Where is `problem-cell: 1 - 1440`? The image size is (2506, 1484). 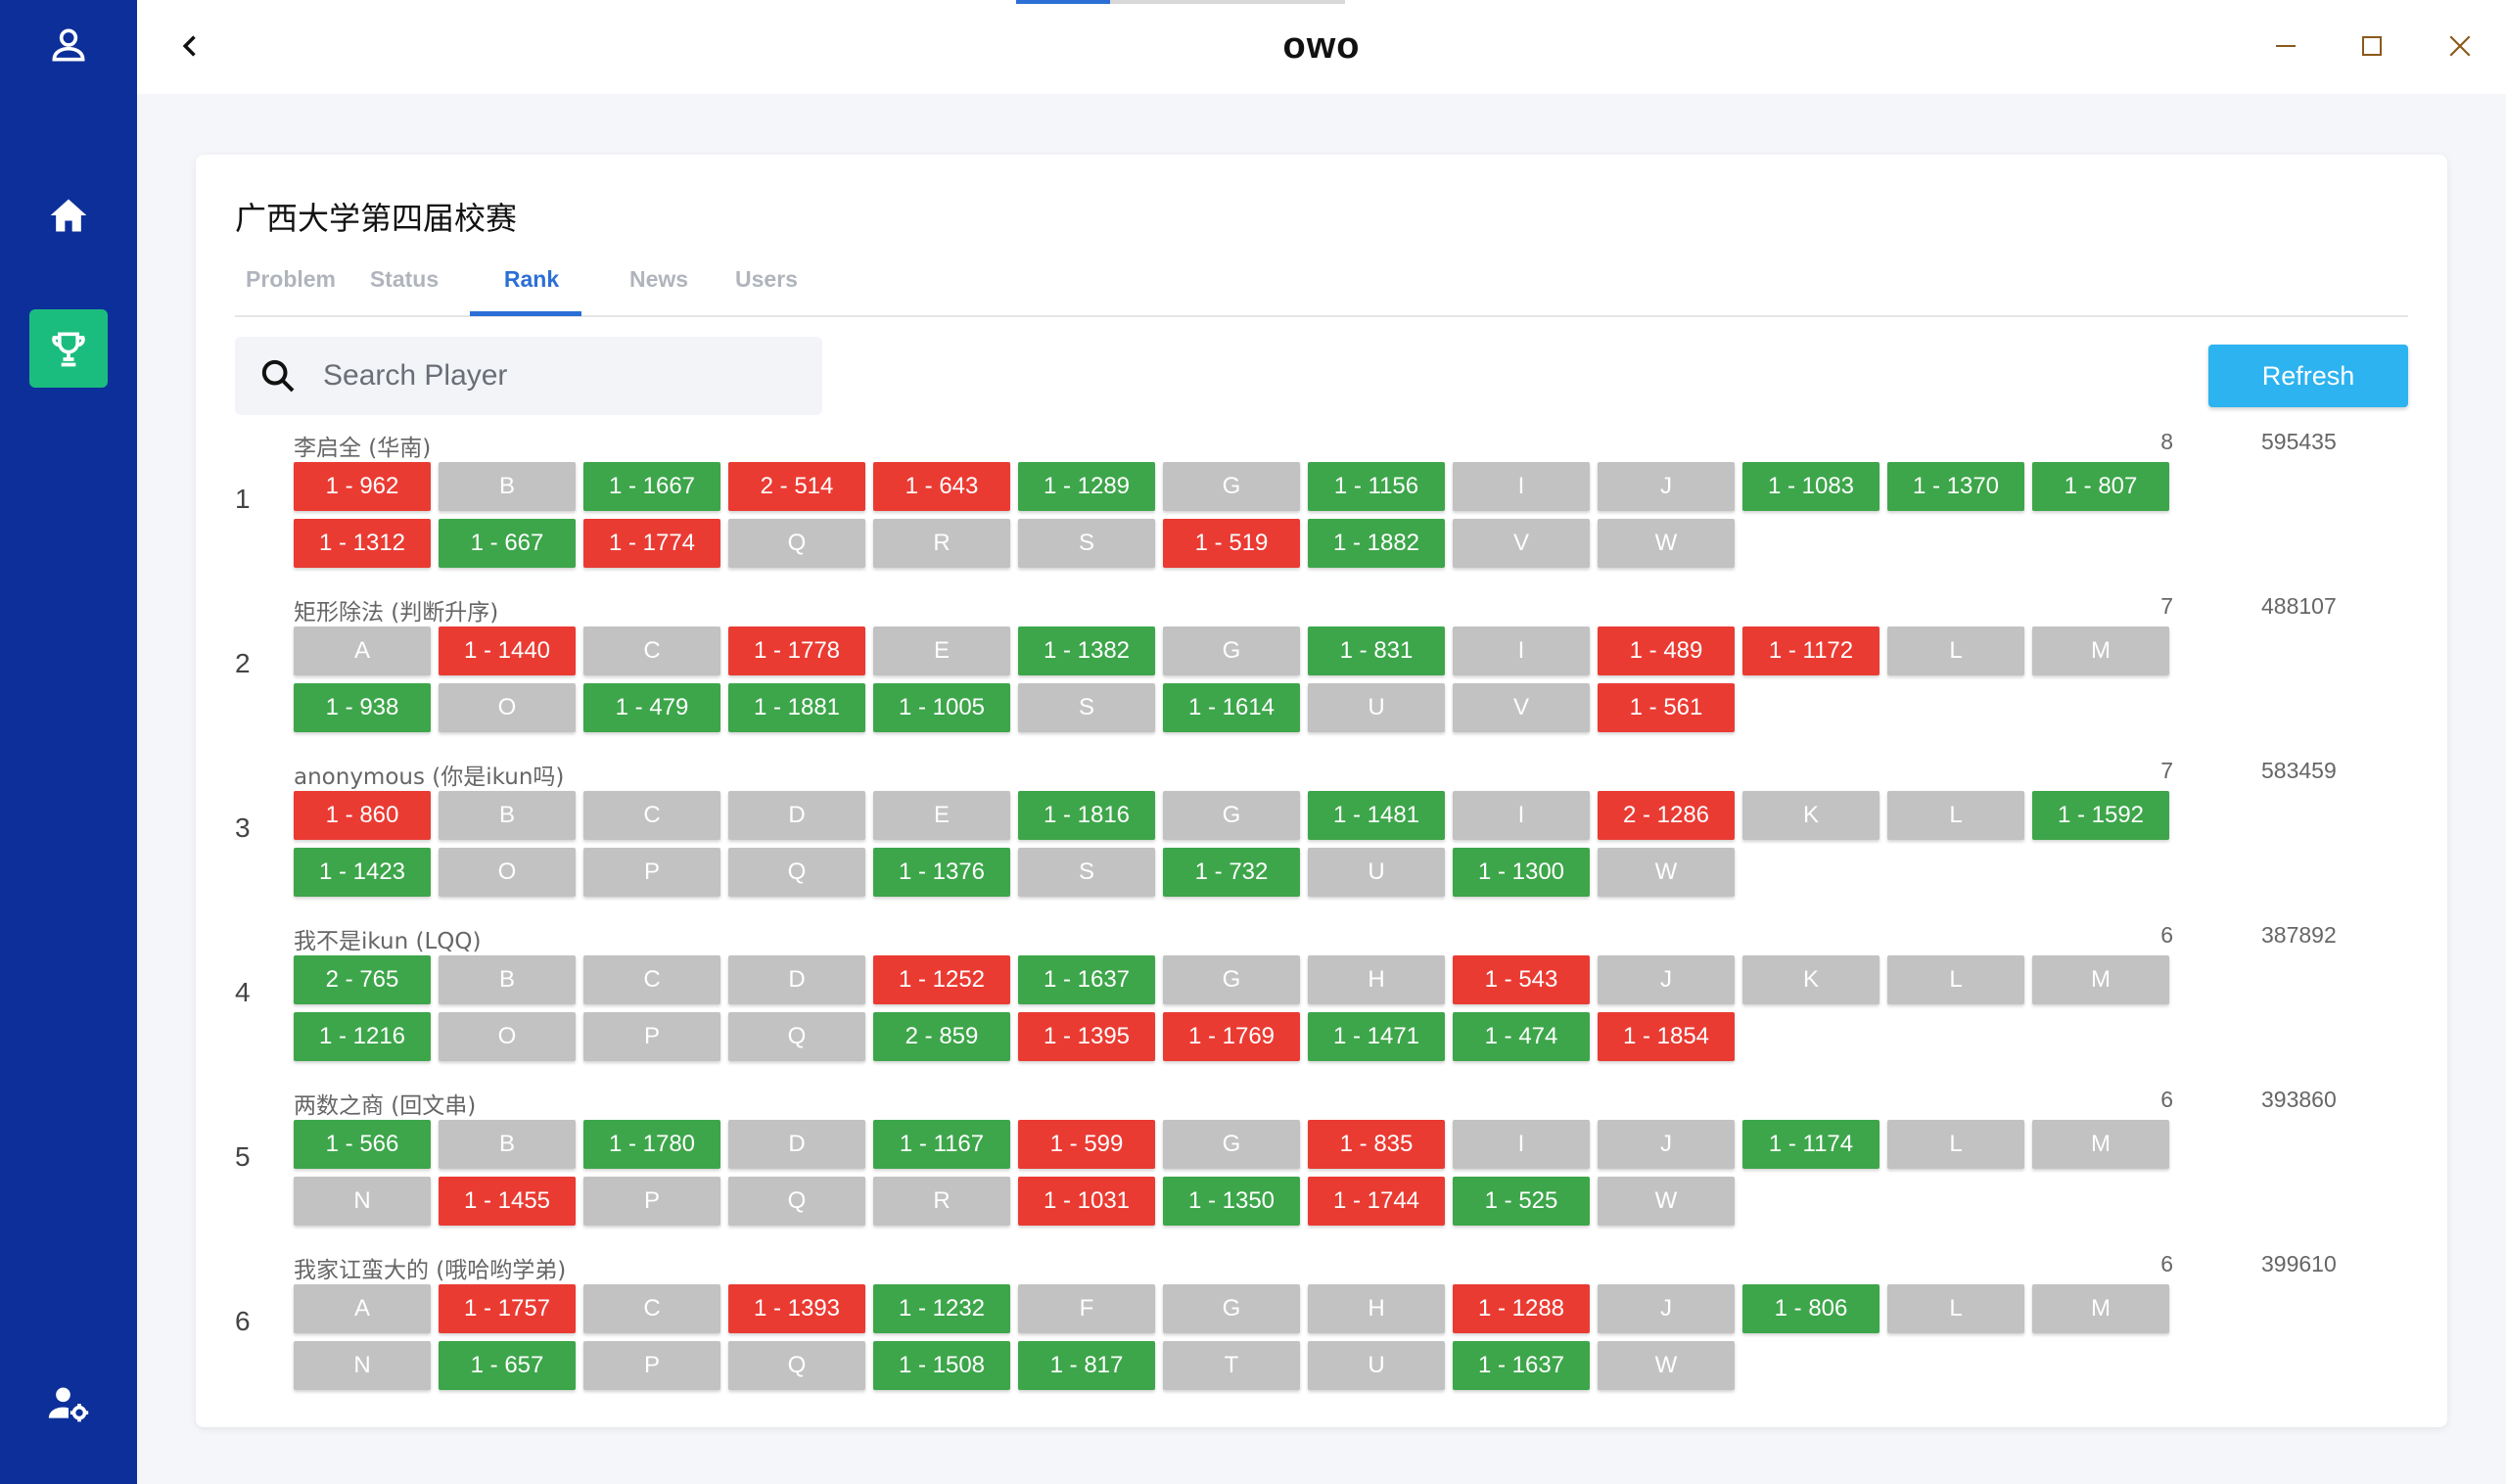 problem-cell: 1 - 1440 is located at coordinates (507, 650).